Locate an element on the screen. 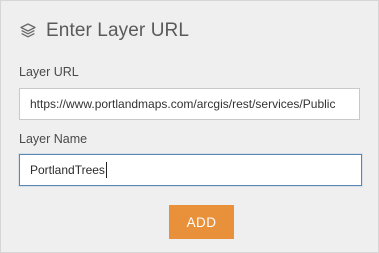 The width and height of the screenshot is (379, 253). panel-header: Enter Layer URL is located at coordinates (104, 31).